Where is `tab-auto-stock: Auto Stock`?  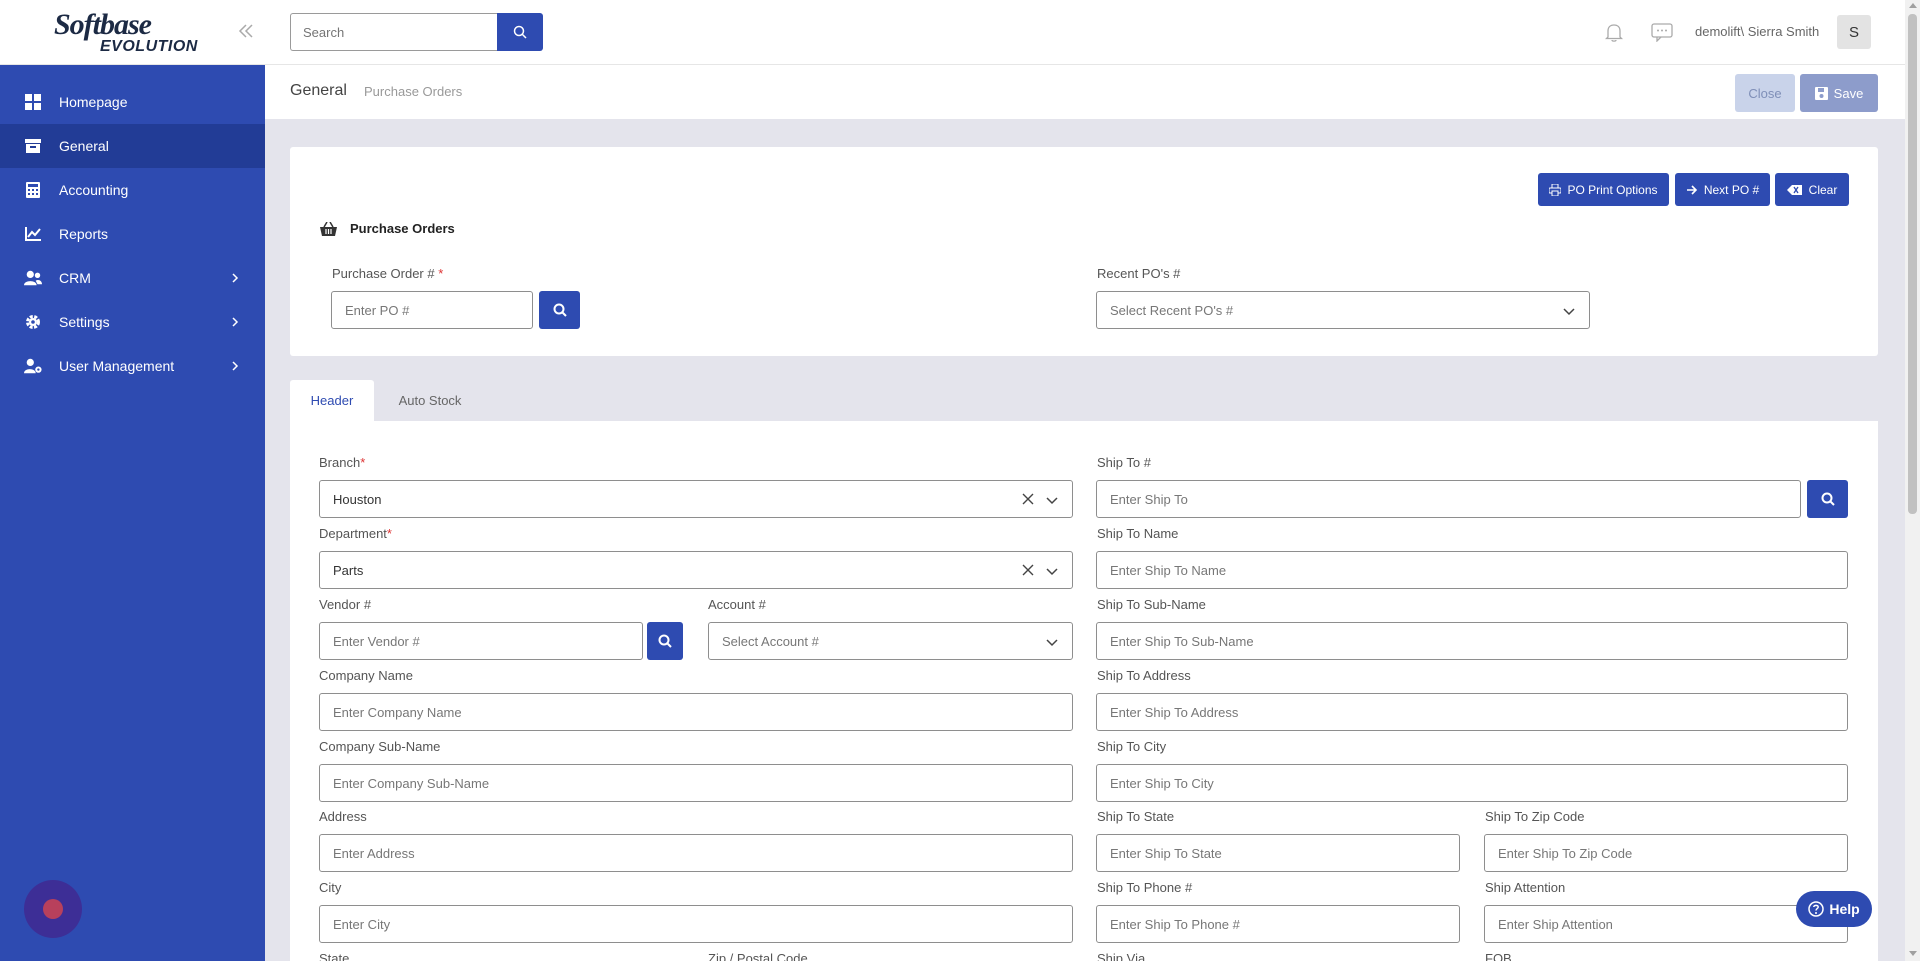
tab-auto-stock: Auto Stock is located at coordinates (430, 400).